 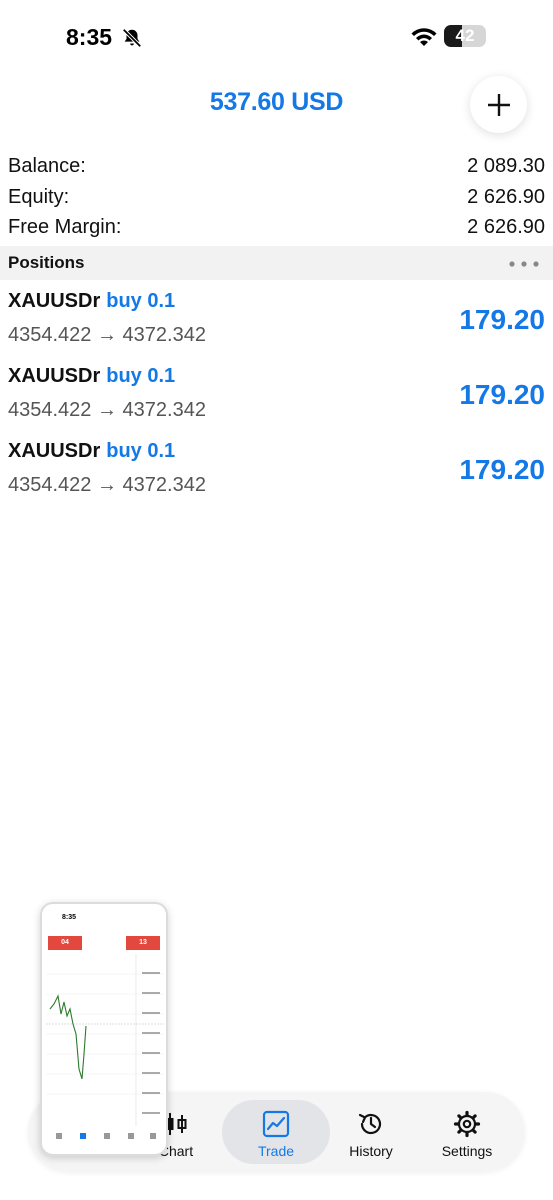 I want to click on screenshot-thumbnail: 8:35 04 13, so click(x=104, y=1029).